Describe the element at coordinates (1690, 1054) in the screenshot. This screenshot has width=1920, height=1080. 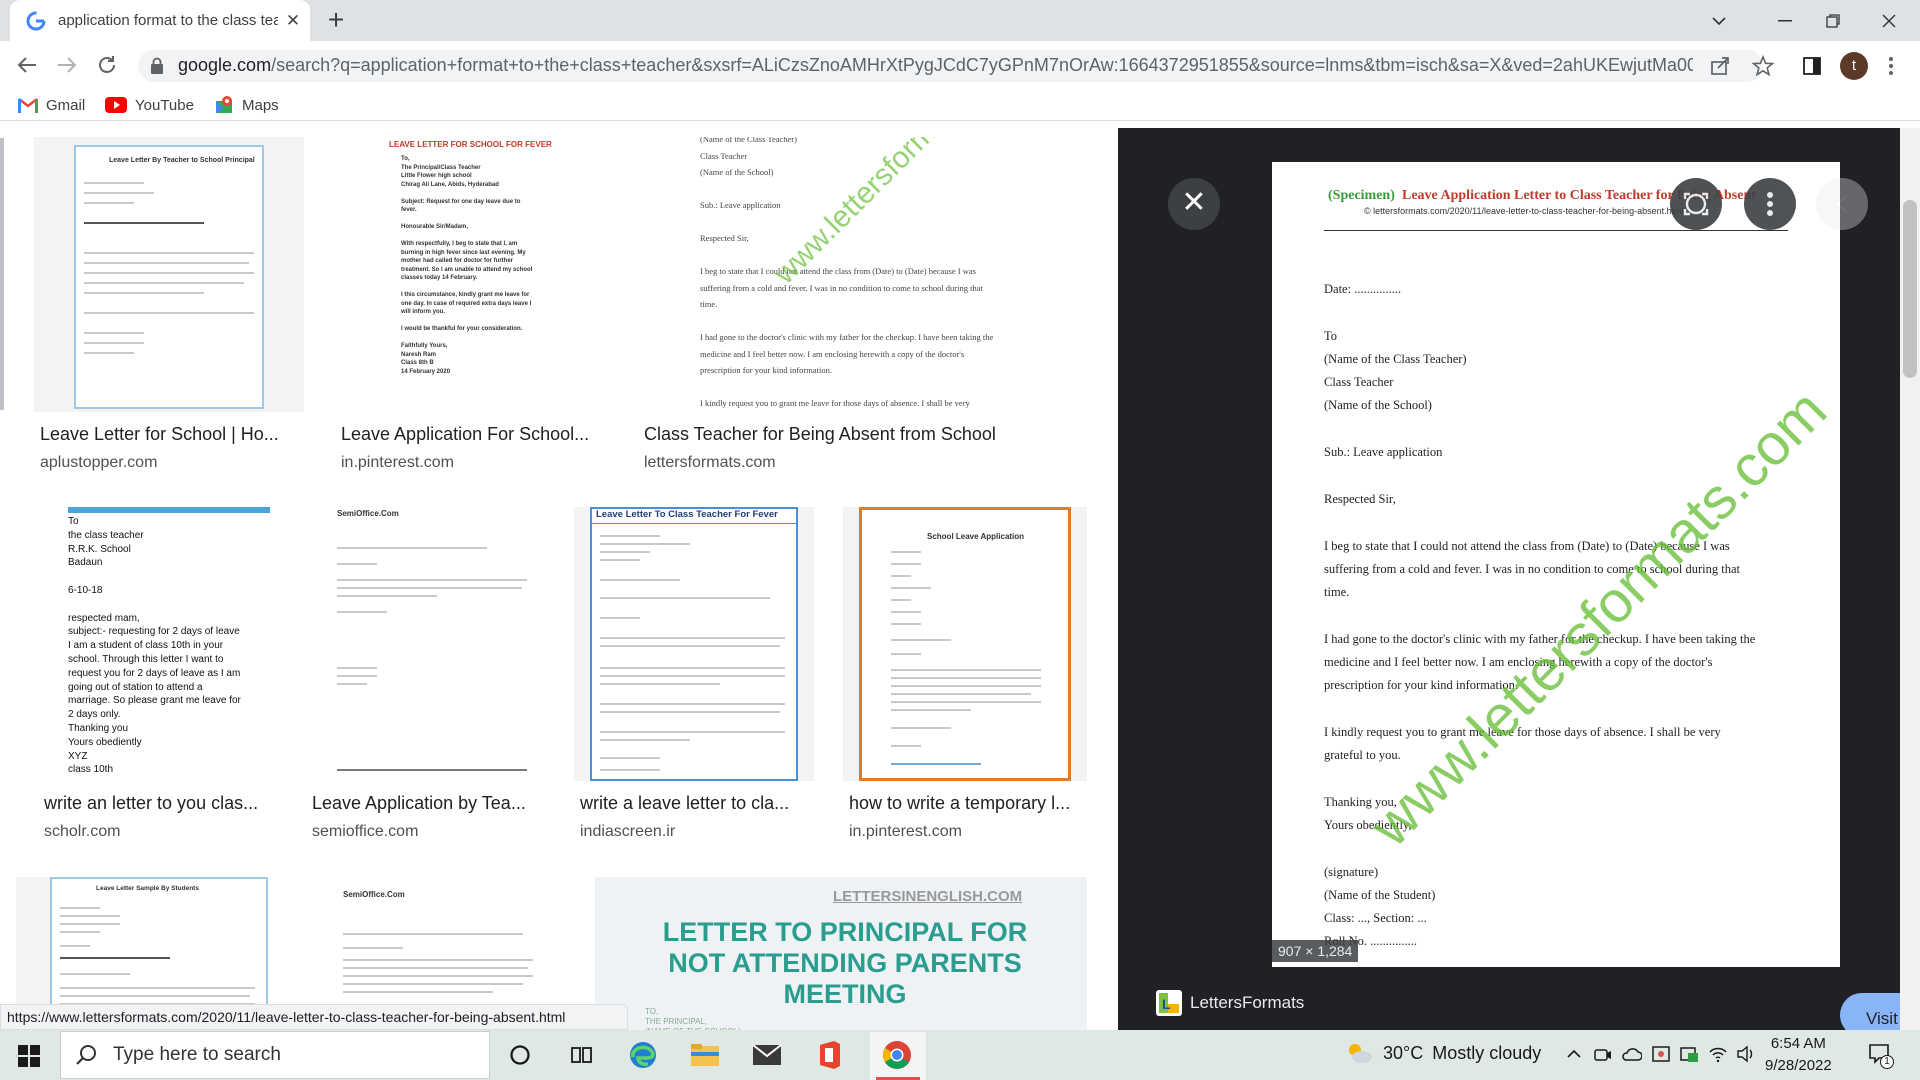
I see `battery-saver-icon` at that location.